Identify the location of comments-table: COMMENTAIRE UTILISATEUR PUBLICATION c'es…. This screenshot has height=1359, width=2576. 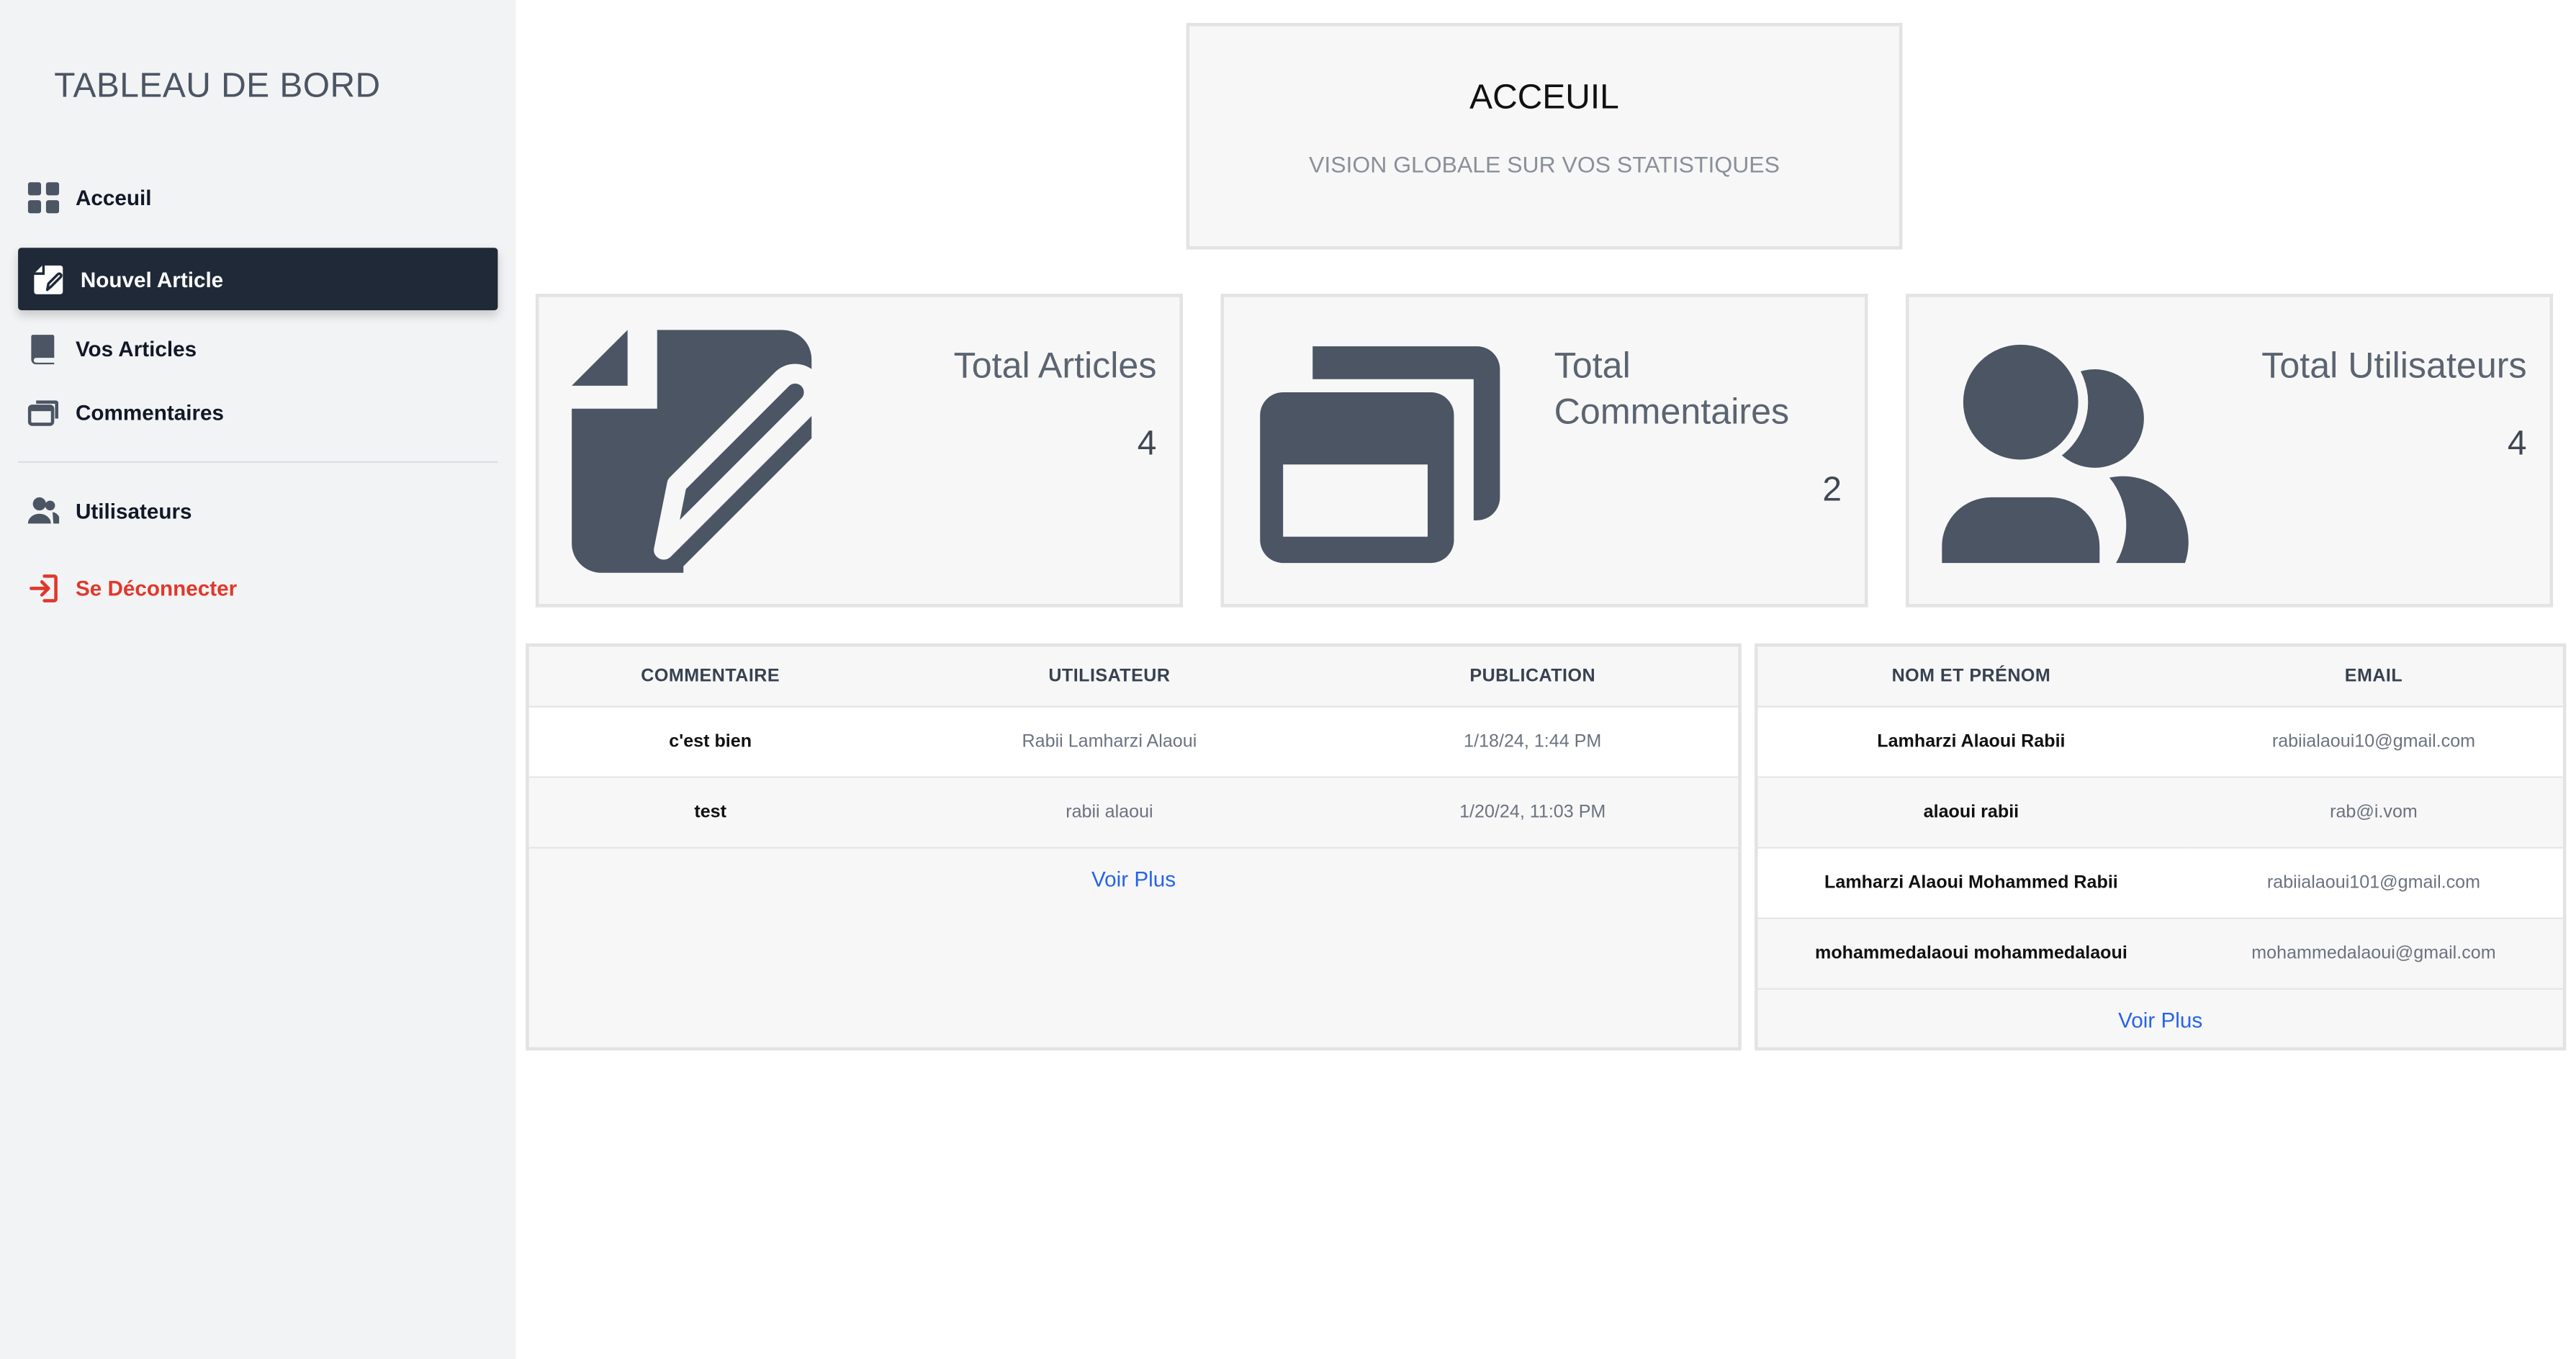
(1133, 746).